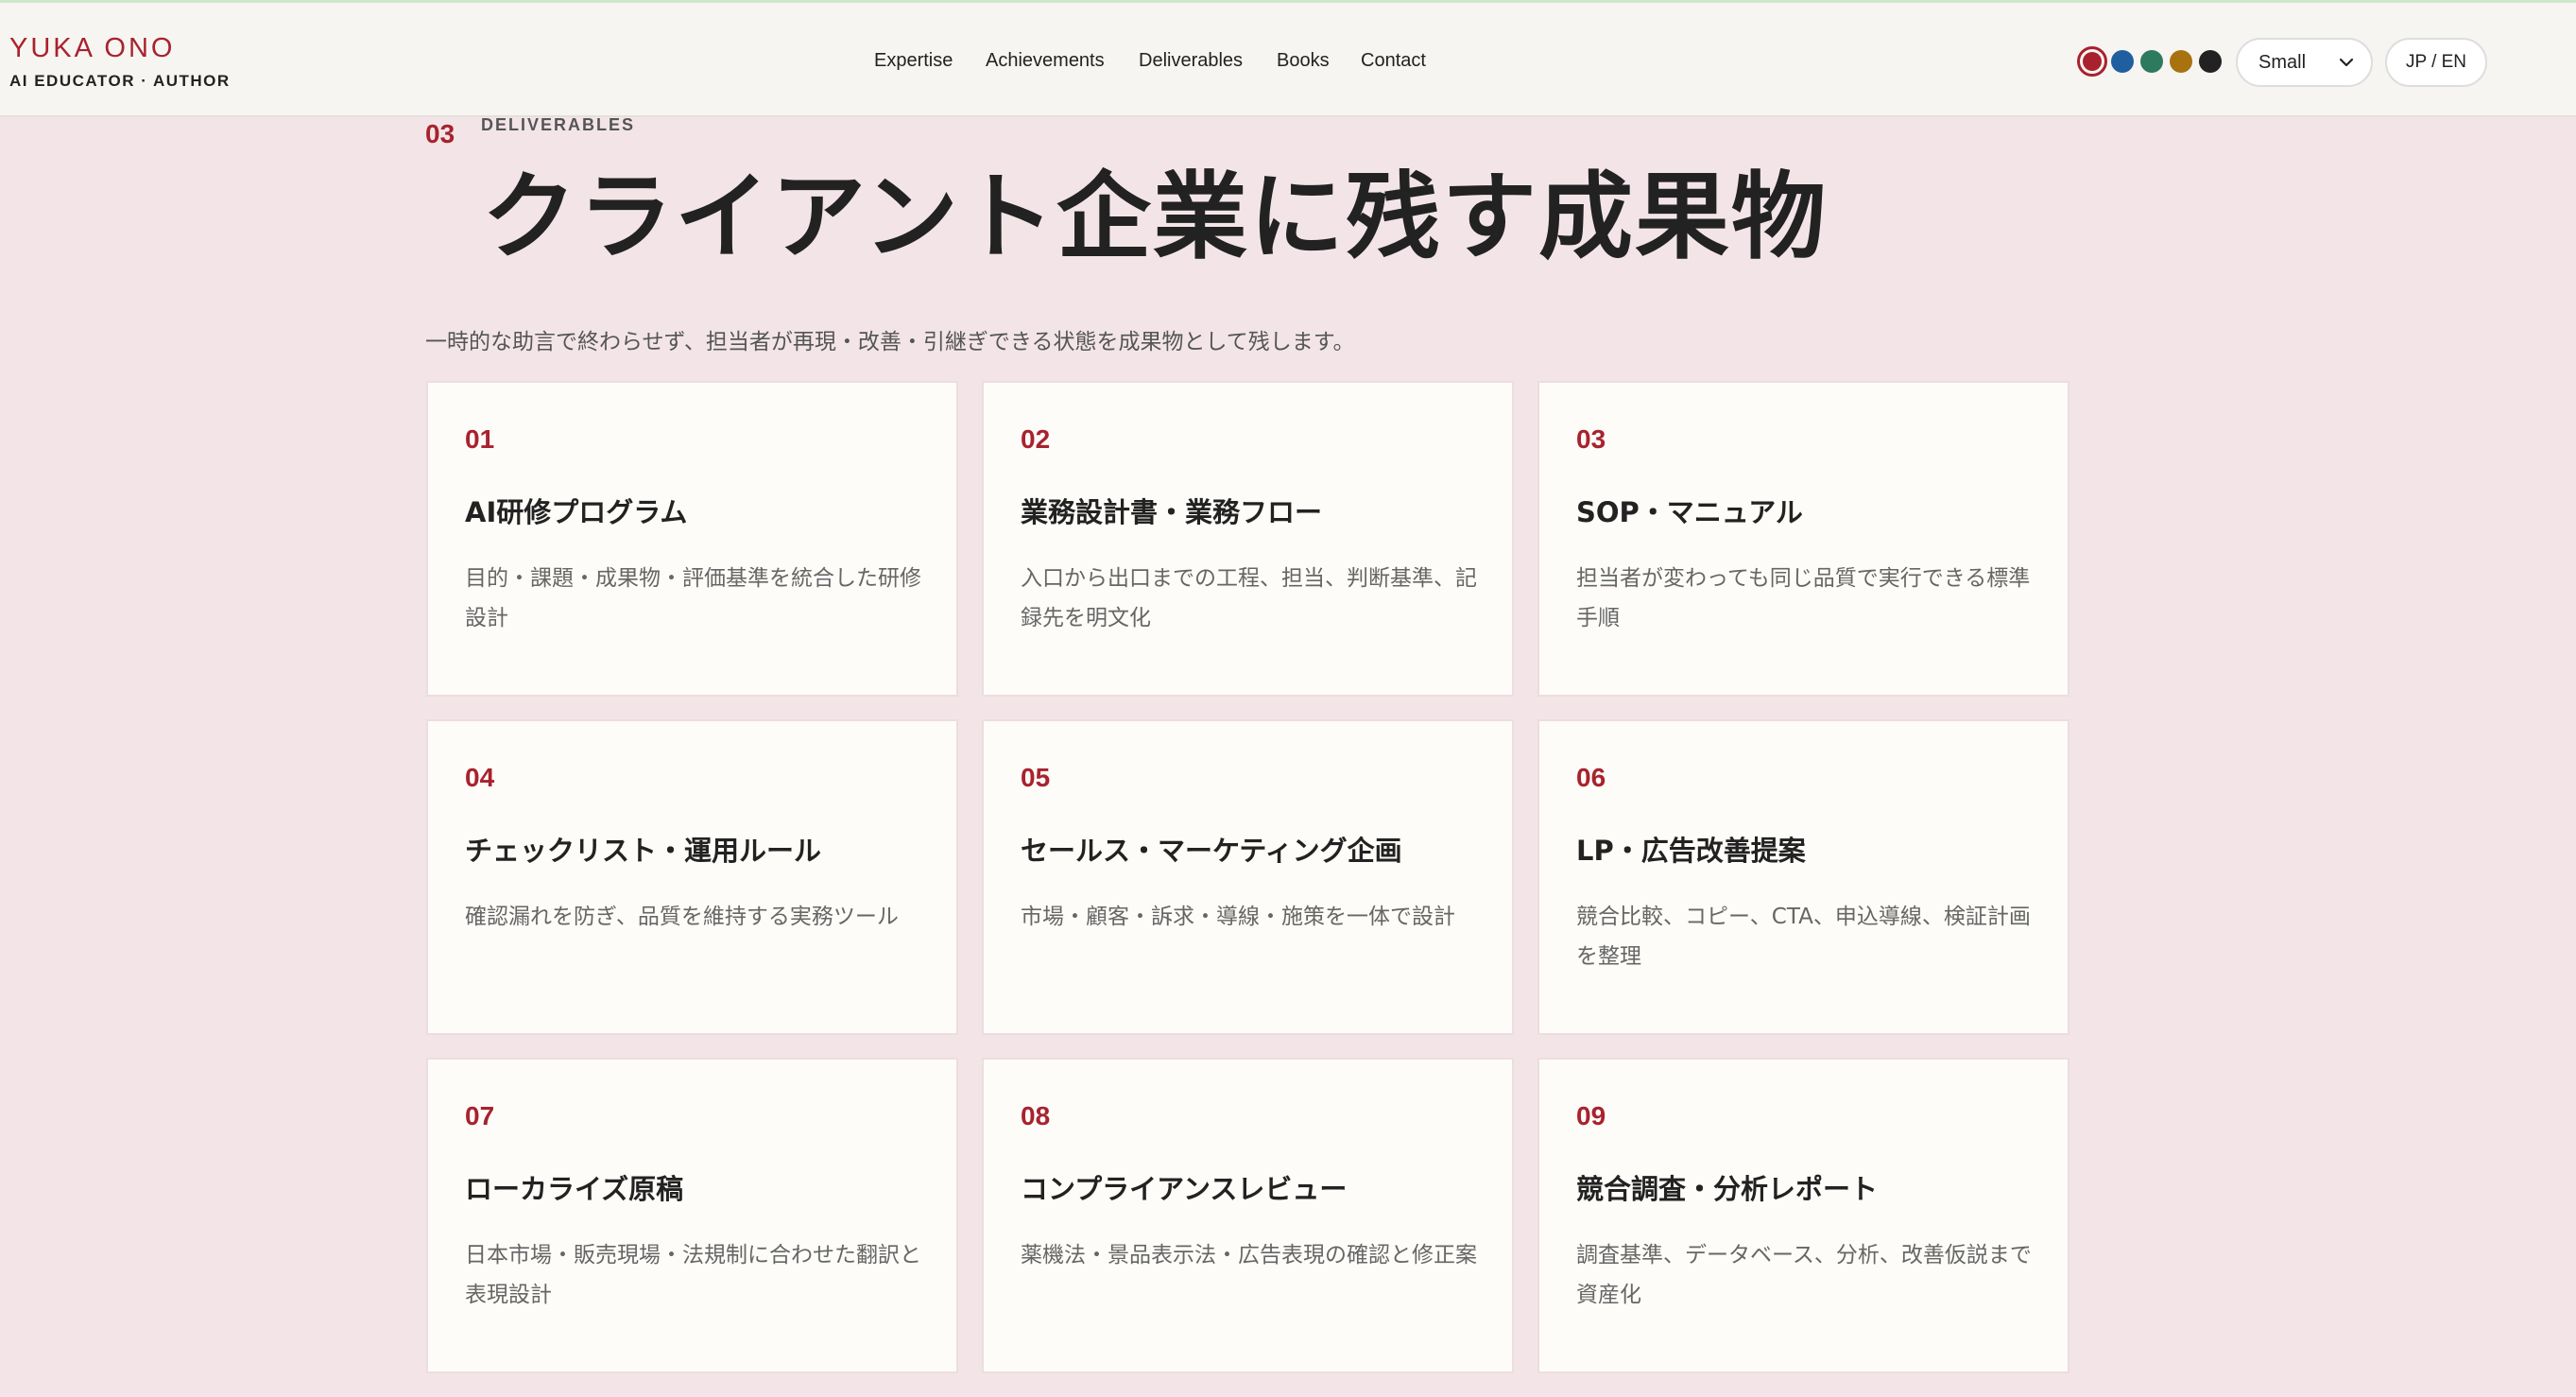 This screenshot has height=1397, width=2576. I want to click on card-title: AI研修プログラム, so click(576, 512).